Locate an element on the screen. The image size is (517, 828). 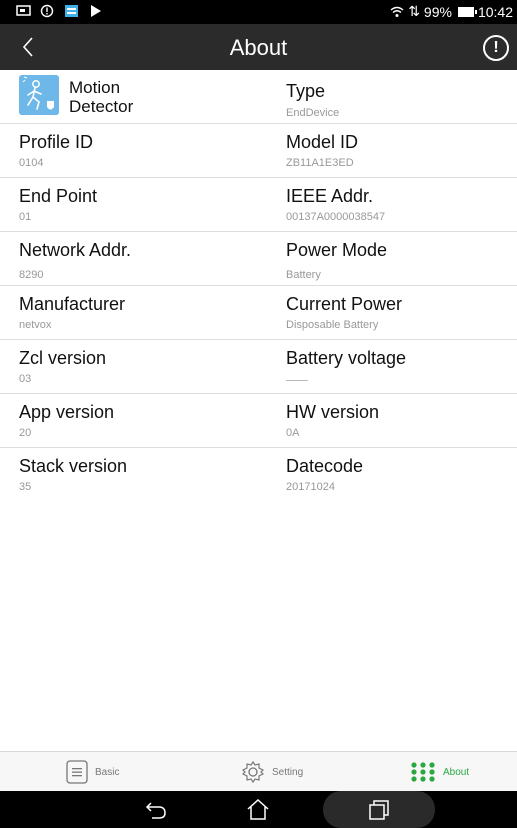
list-icon is located at coordinates (77, 772).